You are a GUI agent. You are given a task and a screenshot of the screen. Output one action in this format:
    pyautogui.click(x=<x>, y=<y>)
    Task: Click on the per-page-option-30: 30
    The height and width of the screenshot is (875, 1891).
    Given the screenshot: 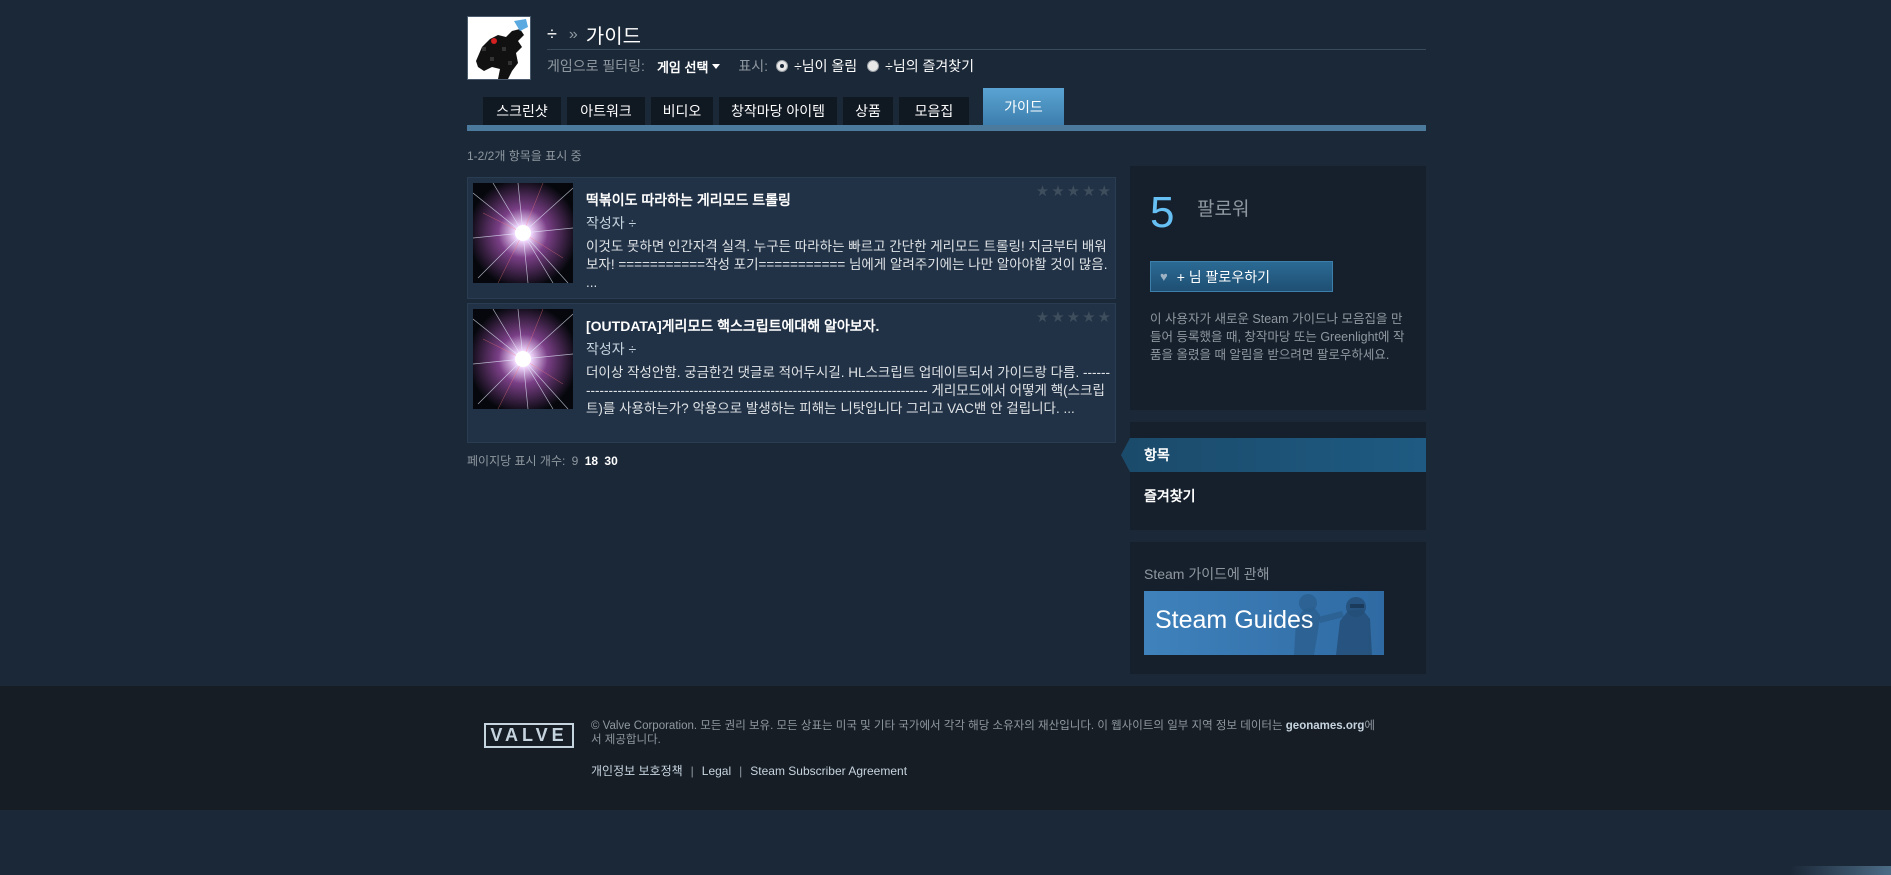 What is the action you would take?
    pyautogui.click(x=610, y=461)
    